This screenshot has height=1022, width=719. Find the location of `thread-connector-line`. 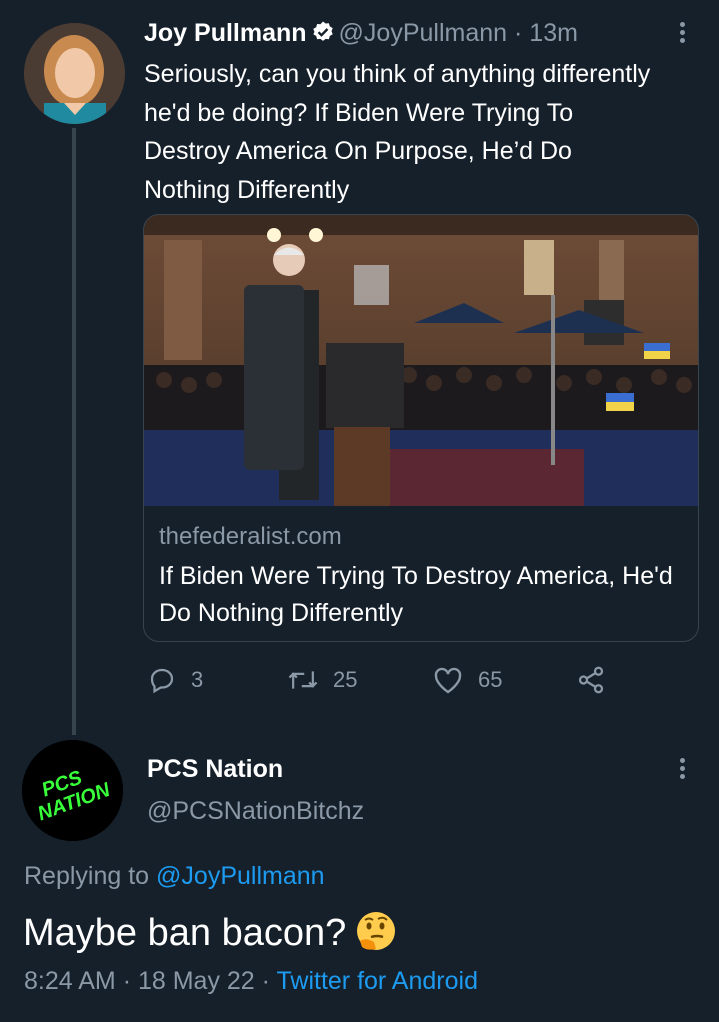

thread-connector-line is located at coordinates (74, 431).